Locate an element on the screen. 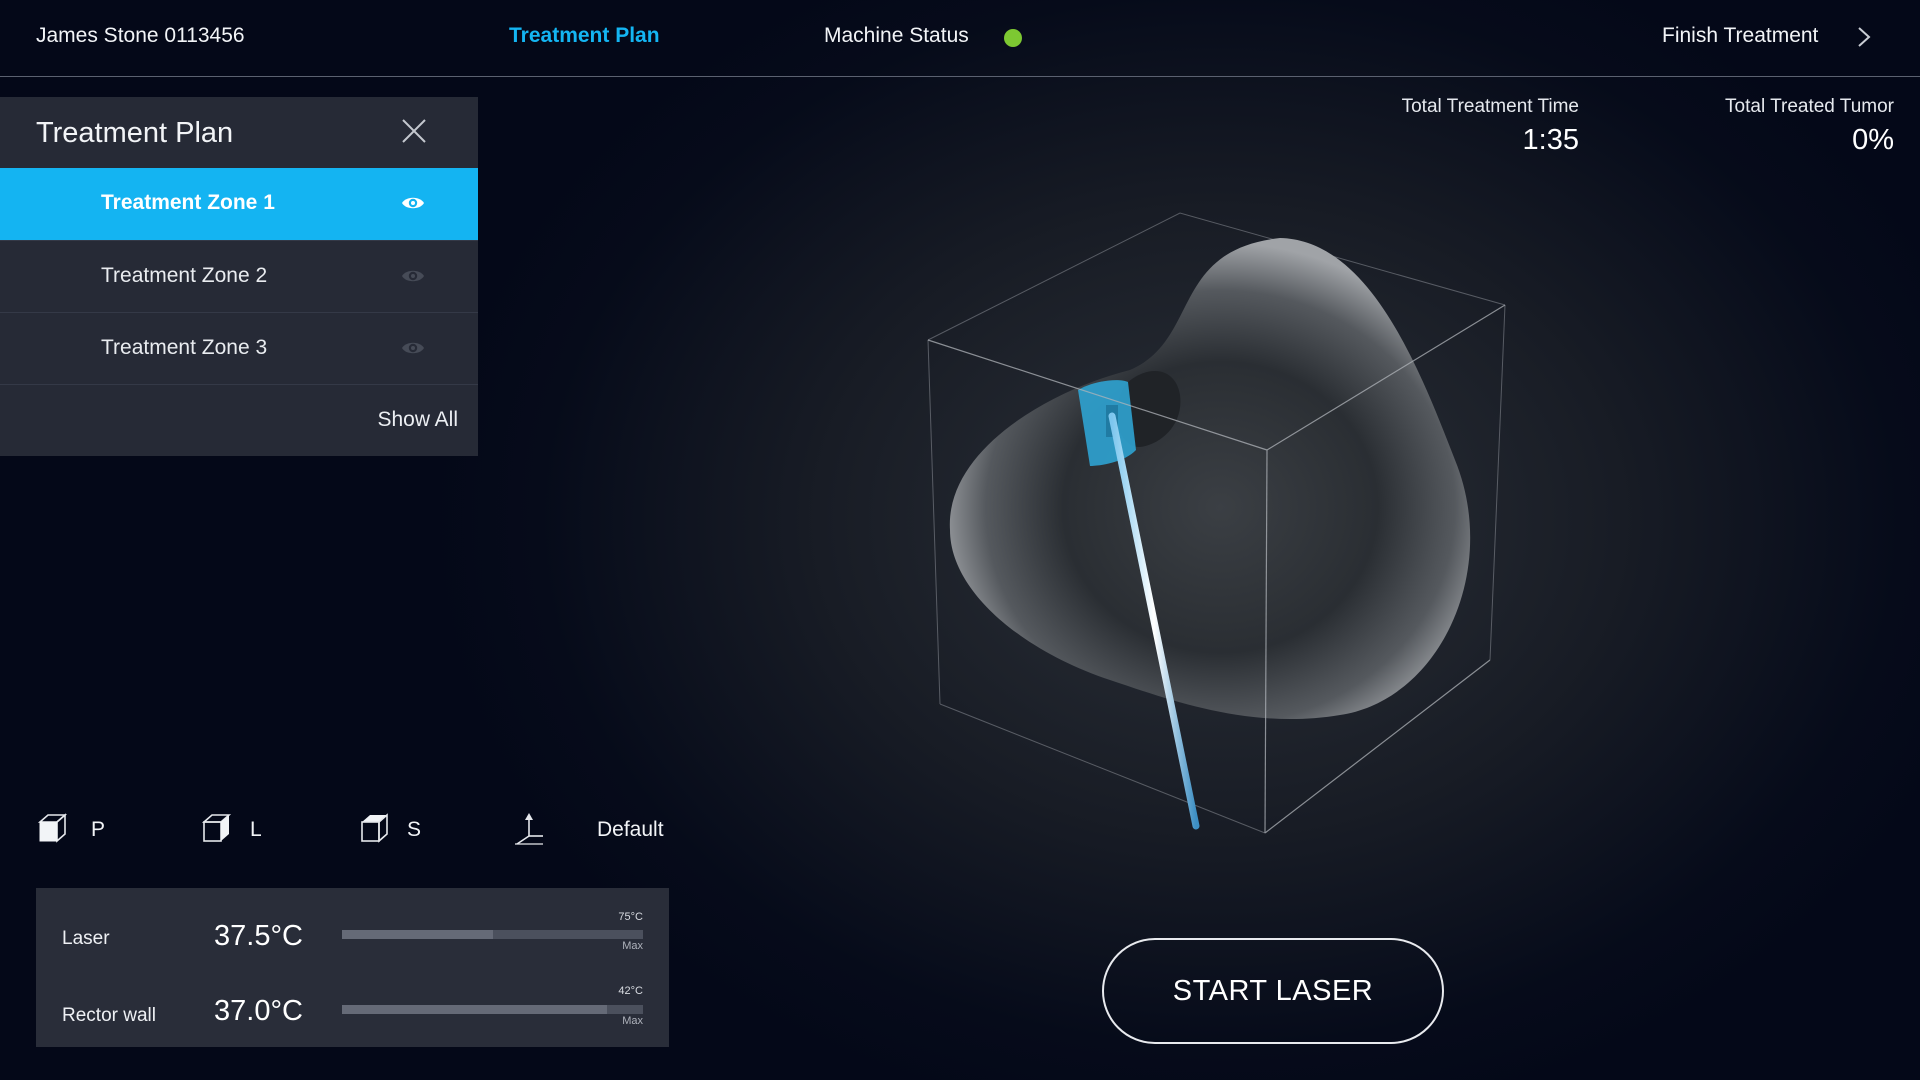 This screenshot has width=1920, height=1080. view-label: Default is located at coordinates (630, 829).